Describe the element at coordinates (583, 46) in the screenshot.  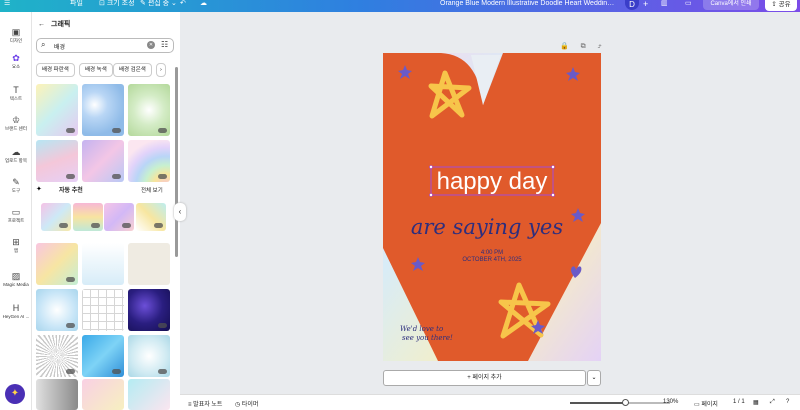
I see `page-tools: 🔒 ⧉ ⤴` at that location.